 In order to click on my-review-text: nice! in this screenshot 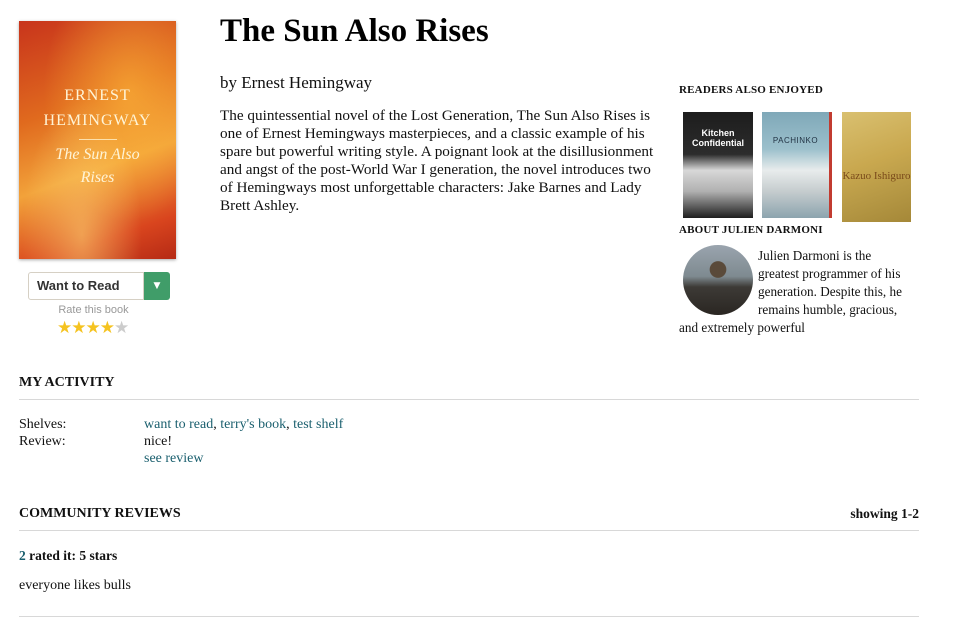, I will do `click(158, 441)`.